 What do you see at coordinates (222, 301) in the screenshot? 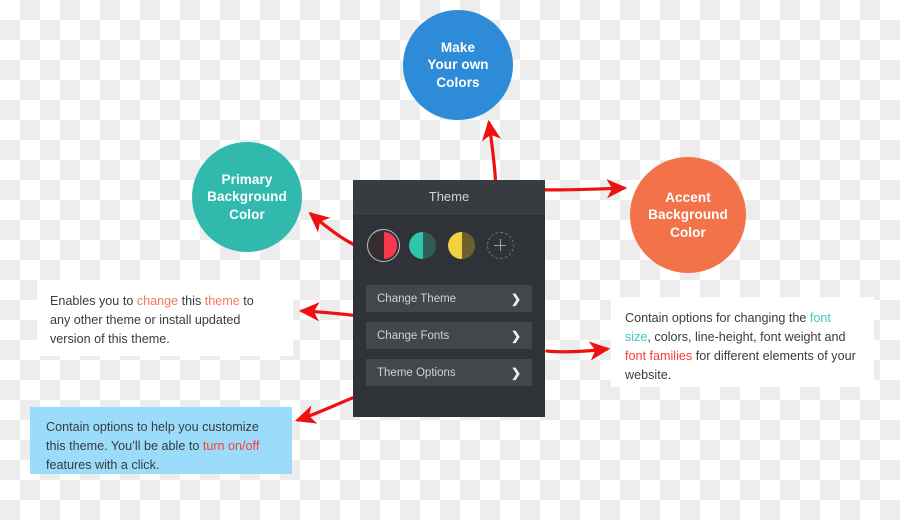
I see `text-segment: theme` at bounding box center [222, 301].